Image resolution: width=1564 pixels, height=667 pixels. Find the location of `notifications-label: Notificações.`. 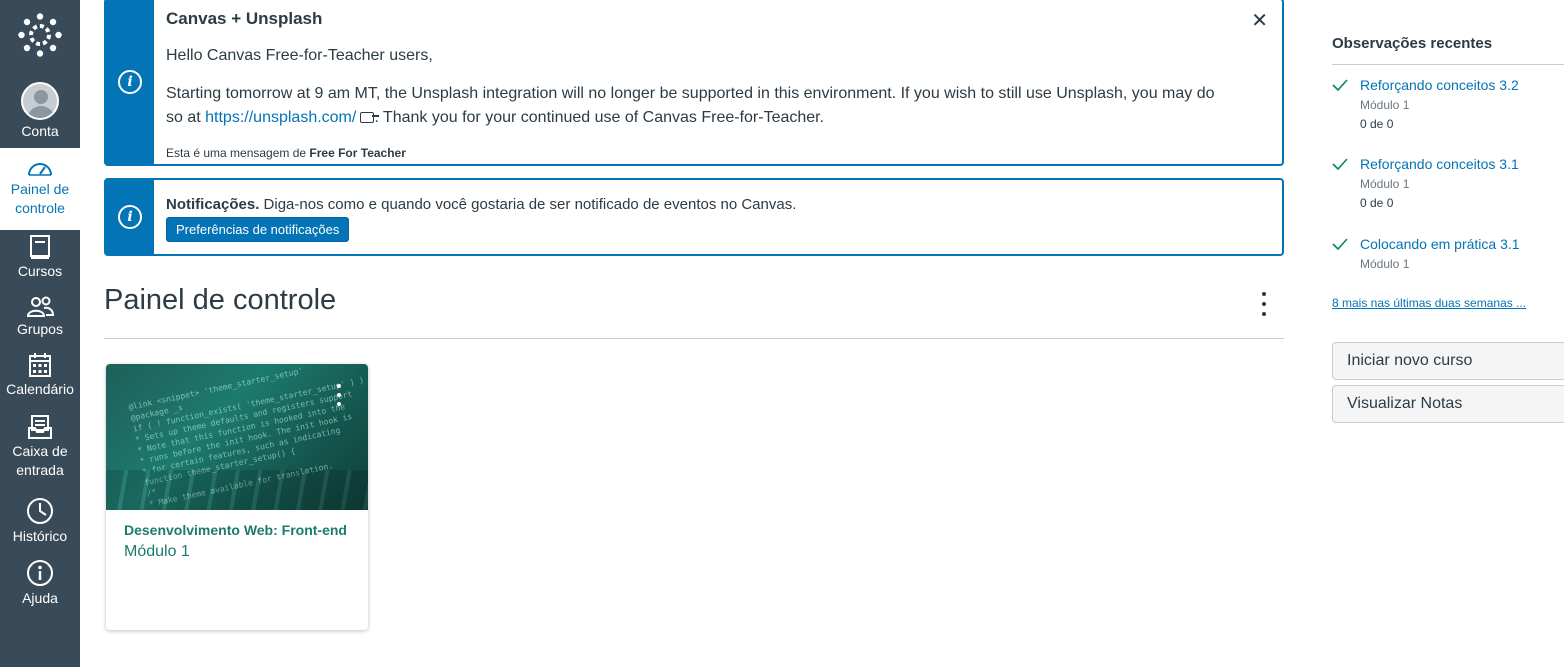

notifications-label: Notificações. is located at coordinates (213, 204).